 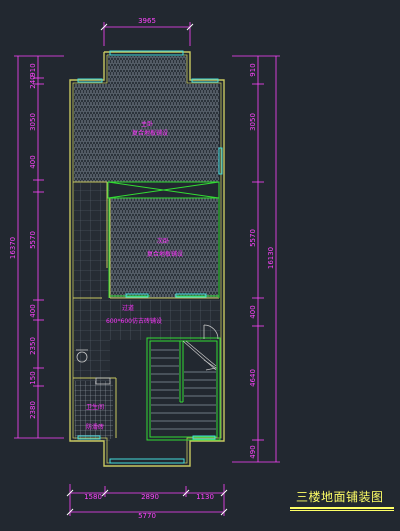 What do you see at coordinates (164, 248) in the screenshot?
I see `second-bedroom-floor` at bounding box center [164, 248].